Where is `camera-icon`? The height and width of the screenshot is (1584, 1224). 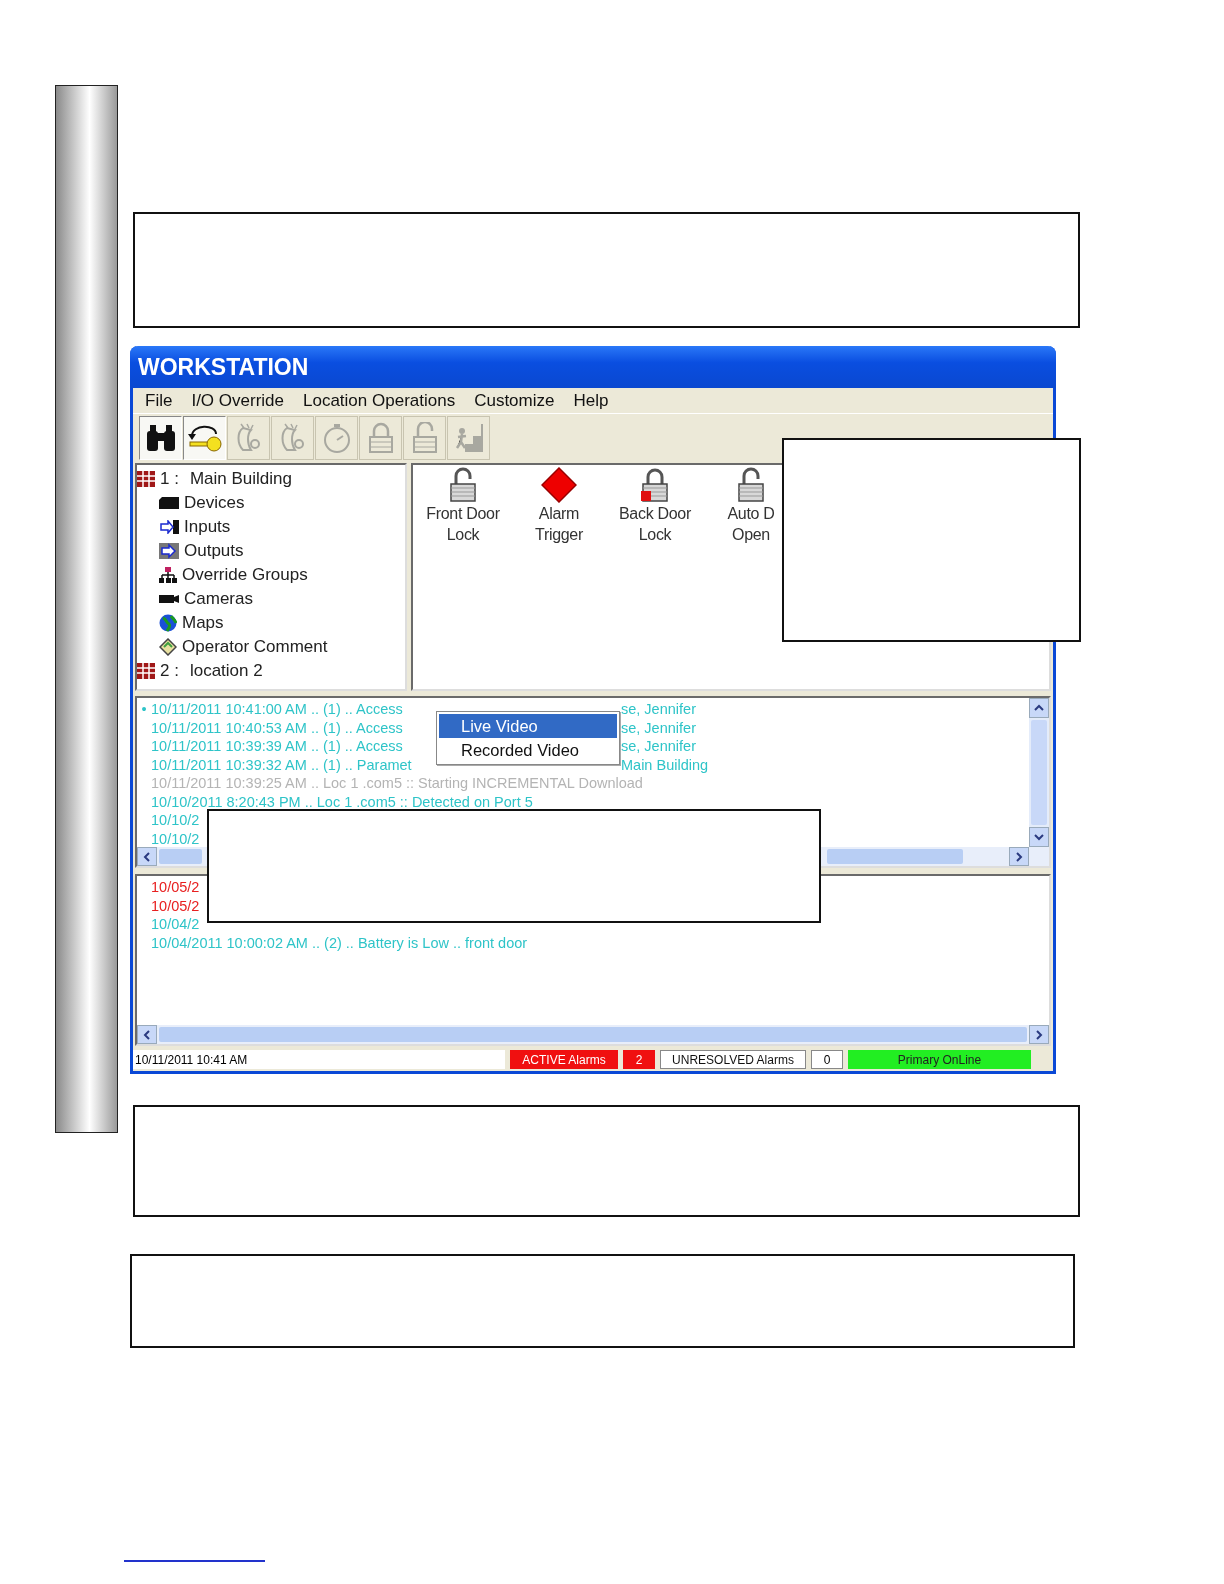
camera-icon is located at coordinates (169, 599).